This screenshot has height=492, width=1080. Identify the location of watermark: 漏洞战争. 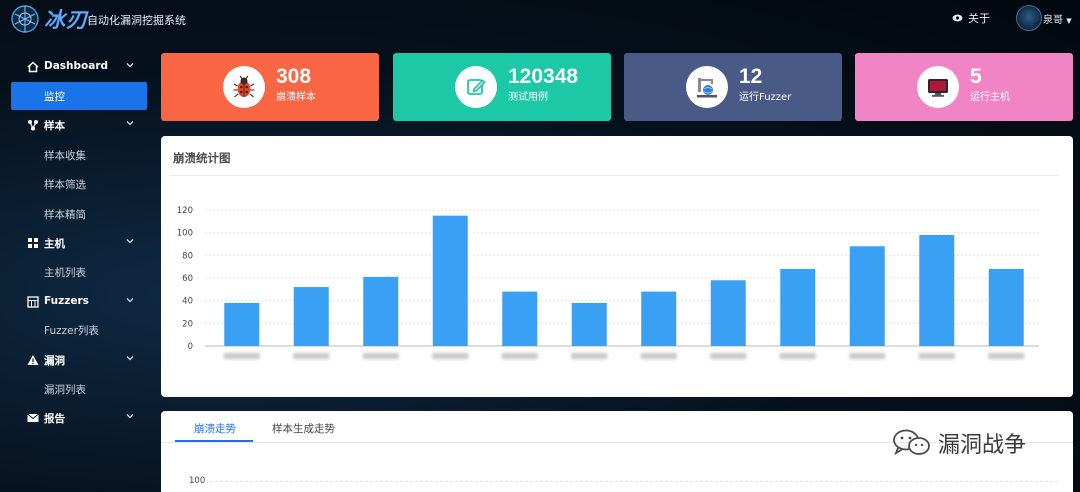
(959, 443).